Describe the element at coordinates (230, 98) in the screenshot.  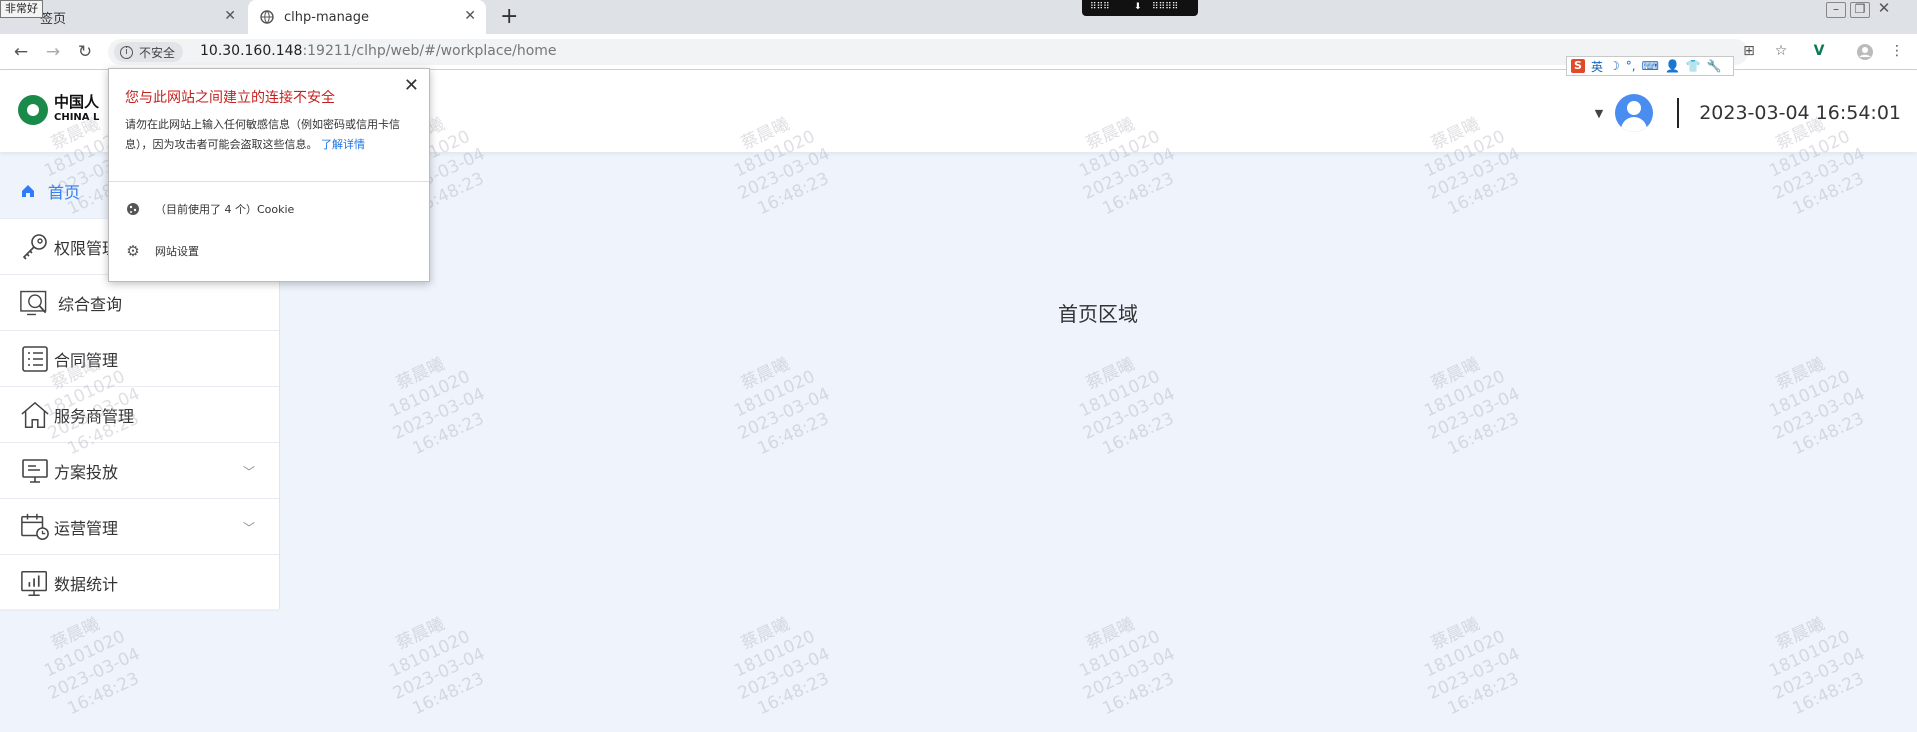
I see `popup-title: 您与此网站之间建立的连接不安全` at that location.